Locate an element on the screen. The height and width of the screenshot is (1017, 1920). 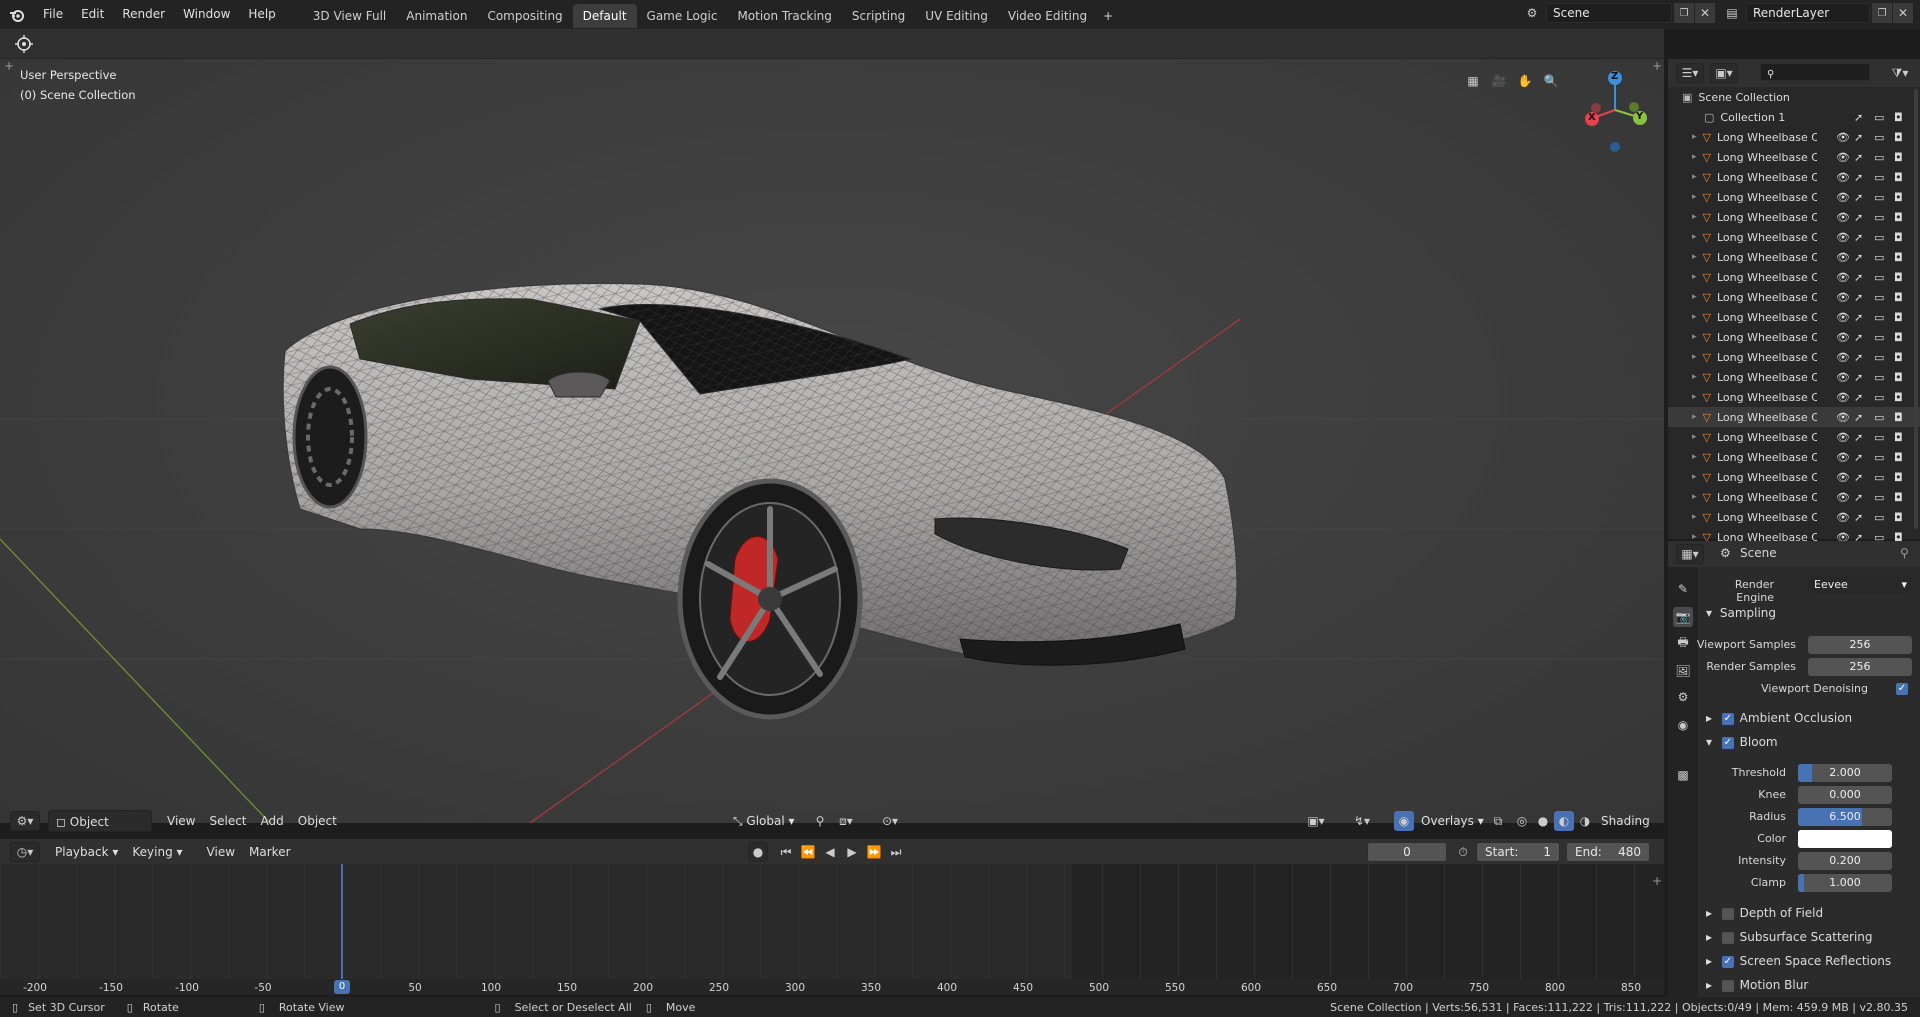
blender-logo-icon is located at coordinates (17, 15).